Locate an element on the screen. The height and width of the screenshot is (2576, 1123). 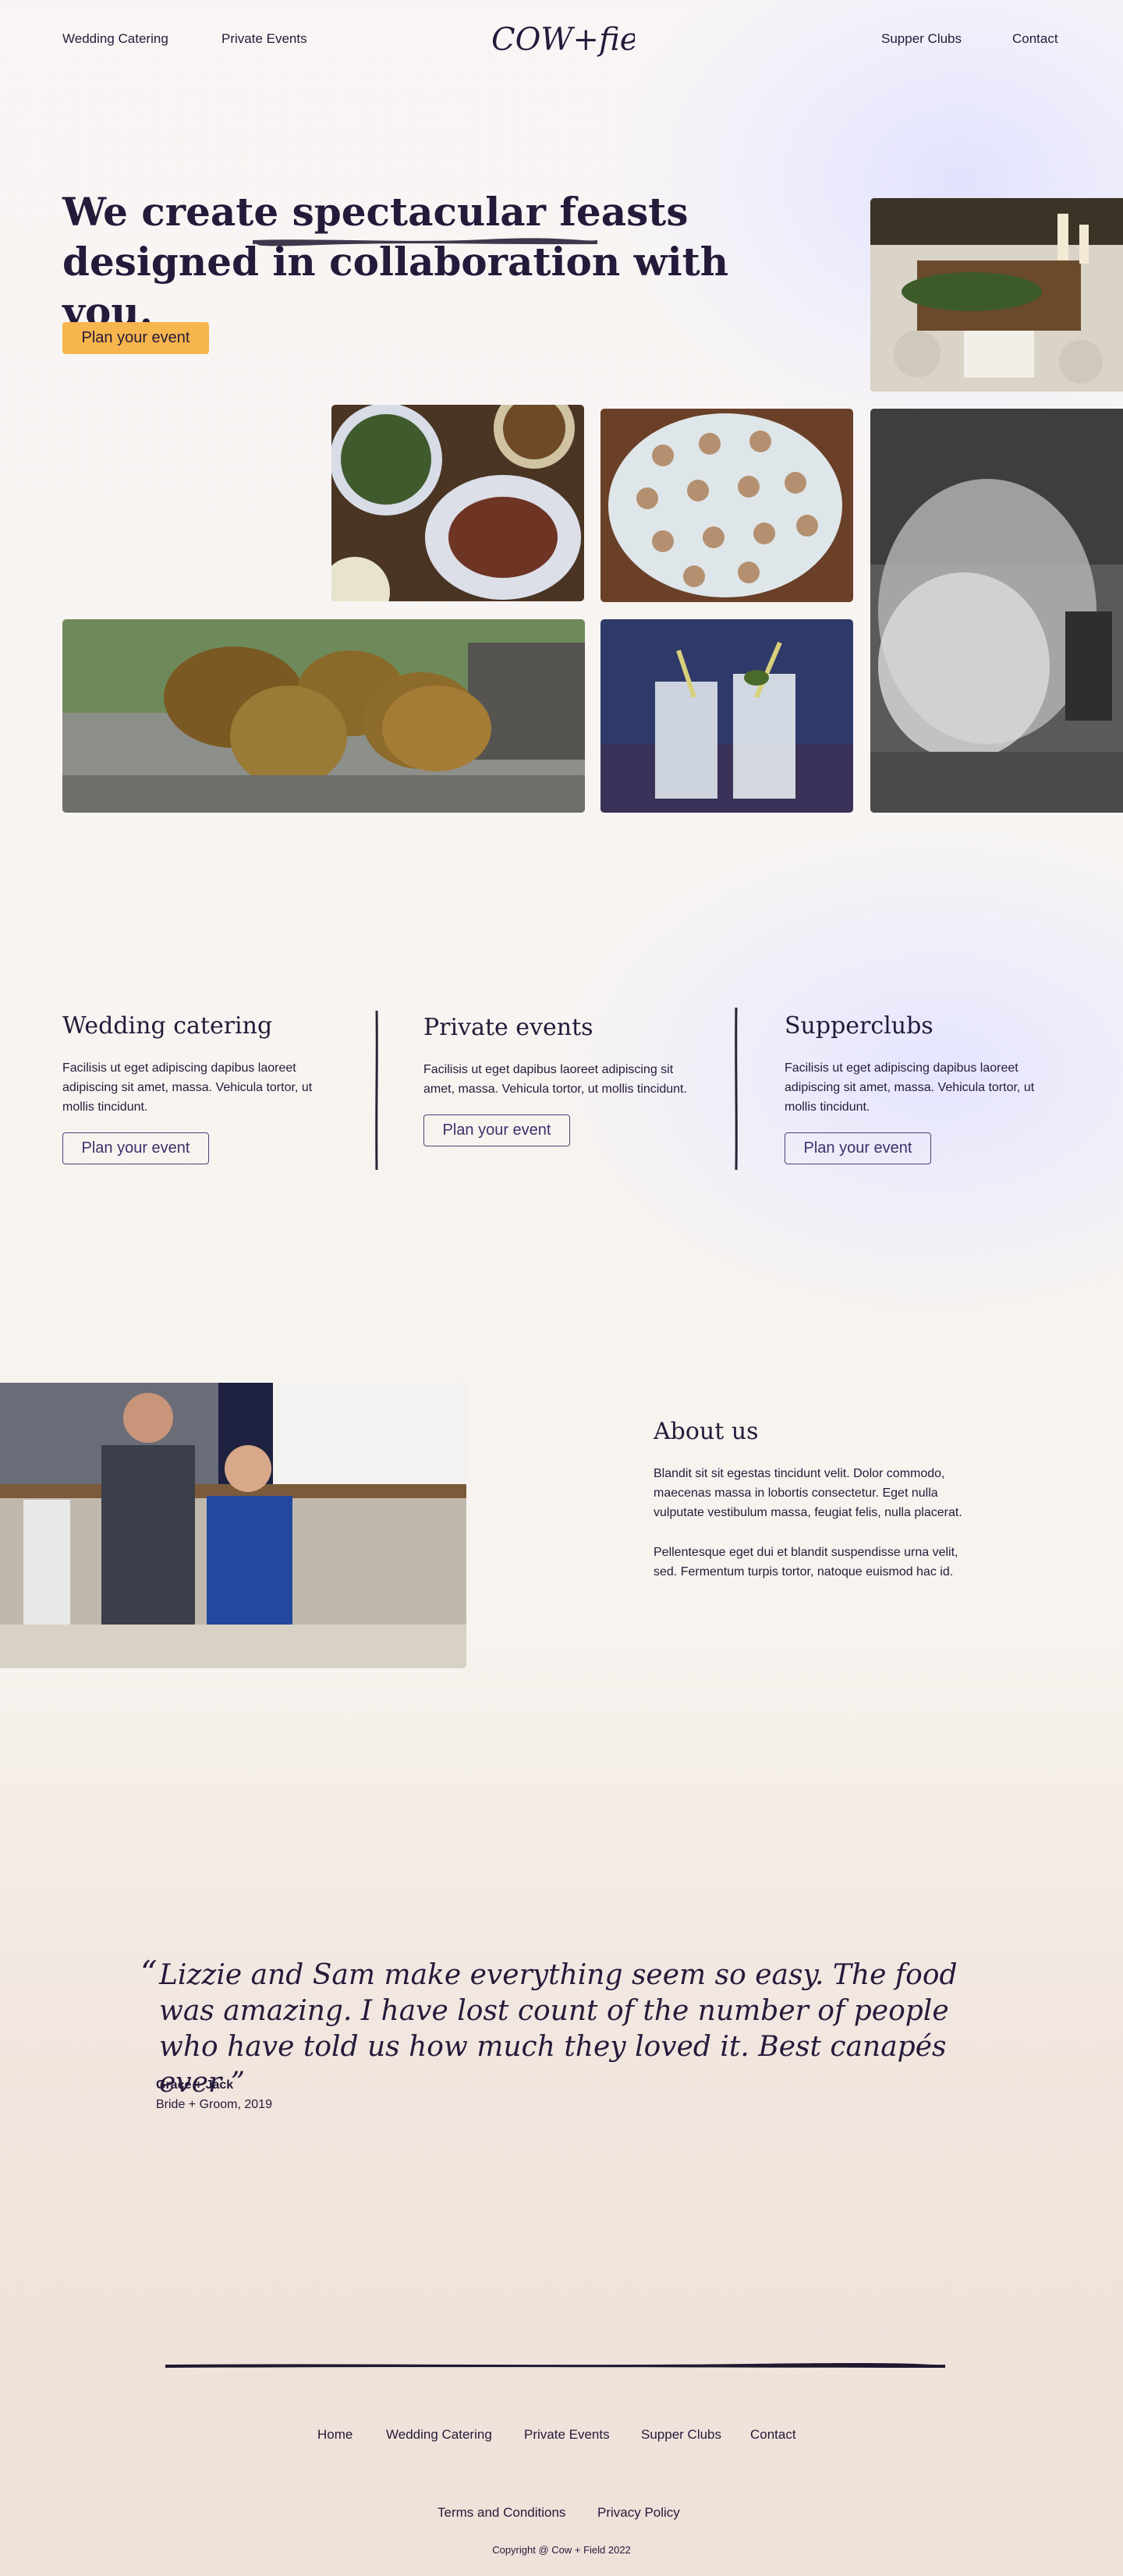
nav-link-private-events: Private Events is located at coordinates (264, 39).